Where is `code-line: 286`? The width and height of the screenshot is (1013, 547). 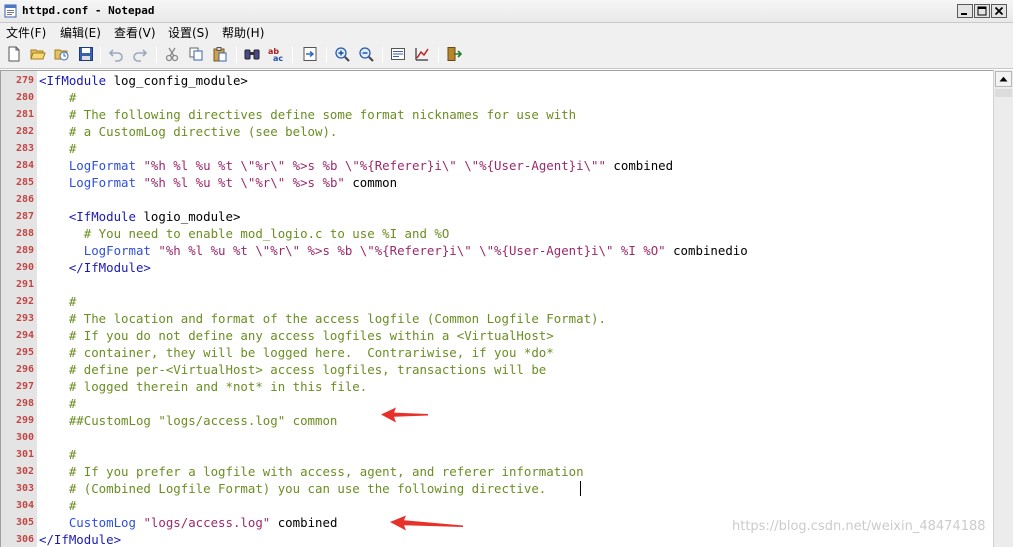 code-line: 286 is located at coordinates (496, 199).